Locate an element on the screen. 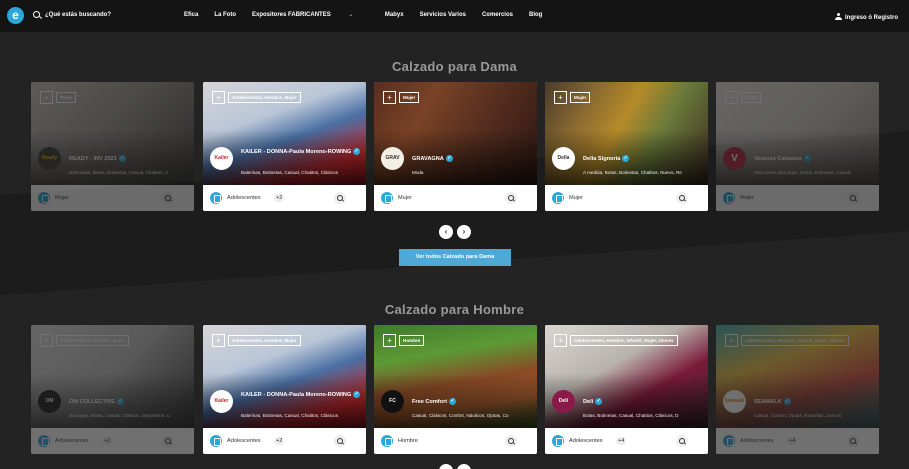 The image size is (909, 469). brand-name: Free Comfort ✓ is located at coordinates (472, 402).